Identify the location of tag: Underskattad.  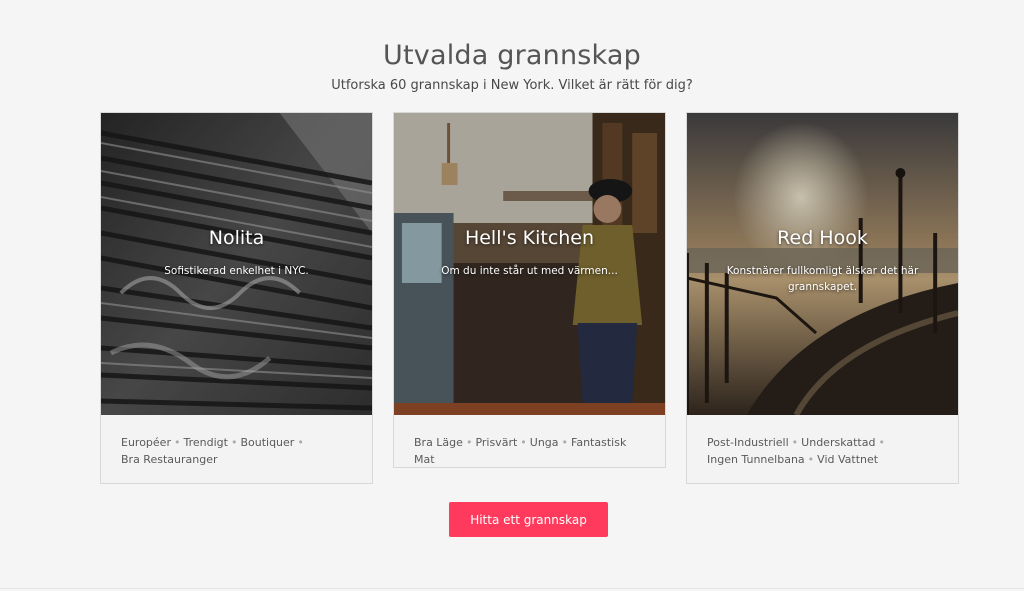
(838, 442).